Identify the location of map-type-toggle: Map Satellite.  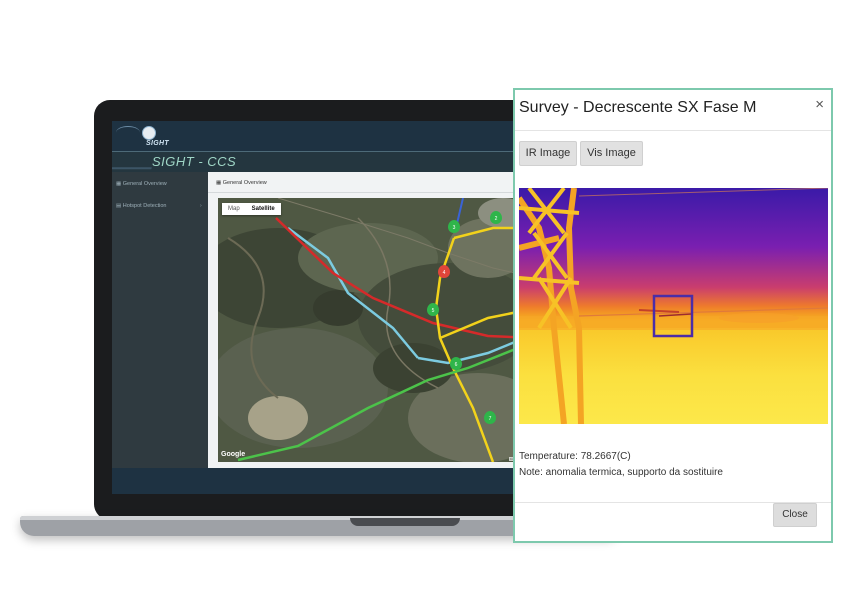
(251, 209).